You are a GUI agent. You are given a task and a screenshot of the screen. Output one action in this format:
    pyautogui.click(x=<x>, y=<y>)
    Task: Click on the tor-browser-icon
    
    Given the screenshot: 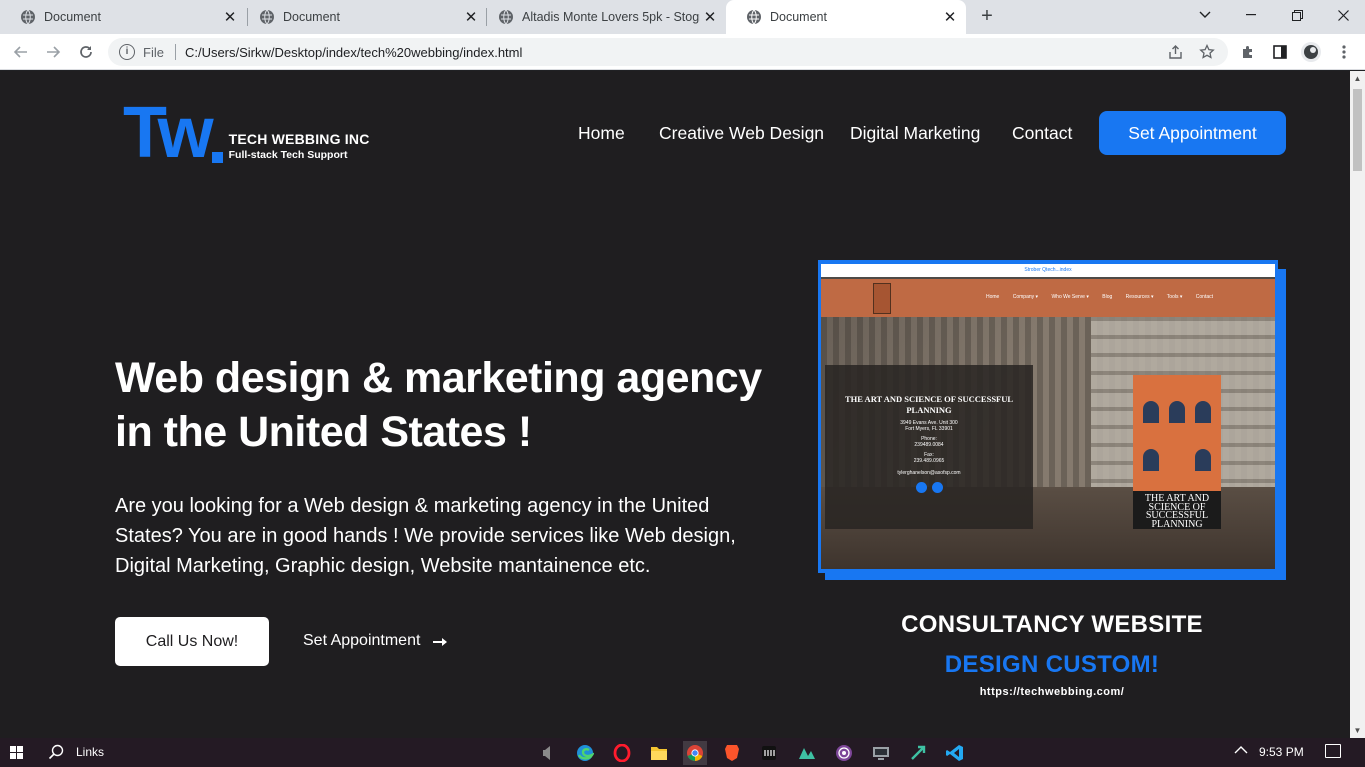 What is the action you would take?
    pyautogui.click(x=844, y=753)
    